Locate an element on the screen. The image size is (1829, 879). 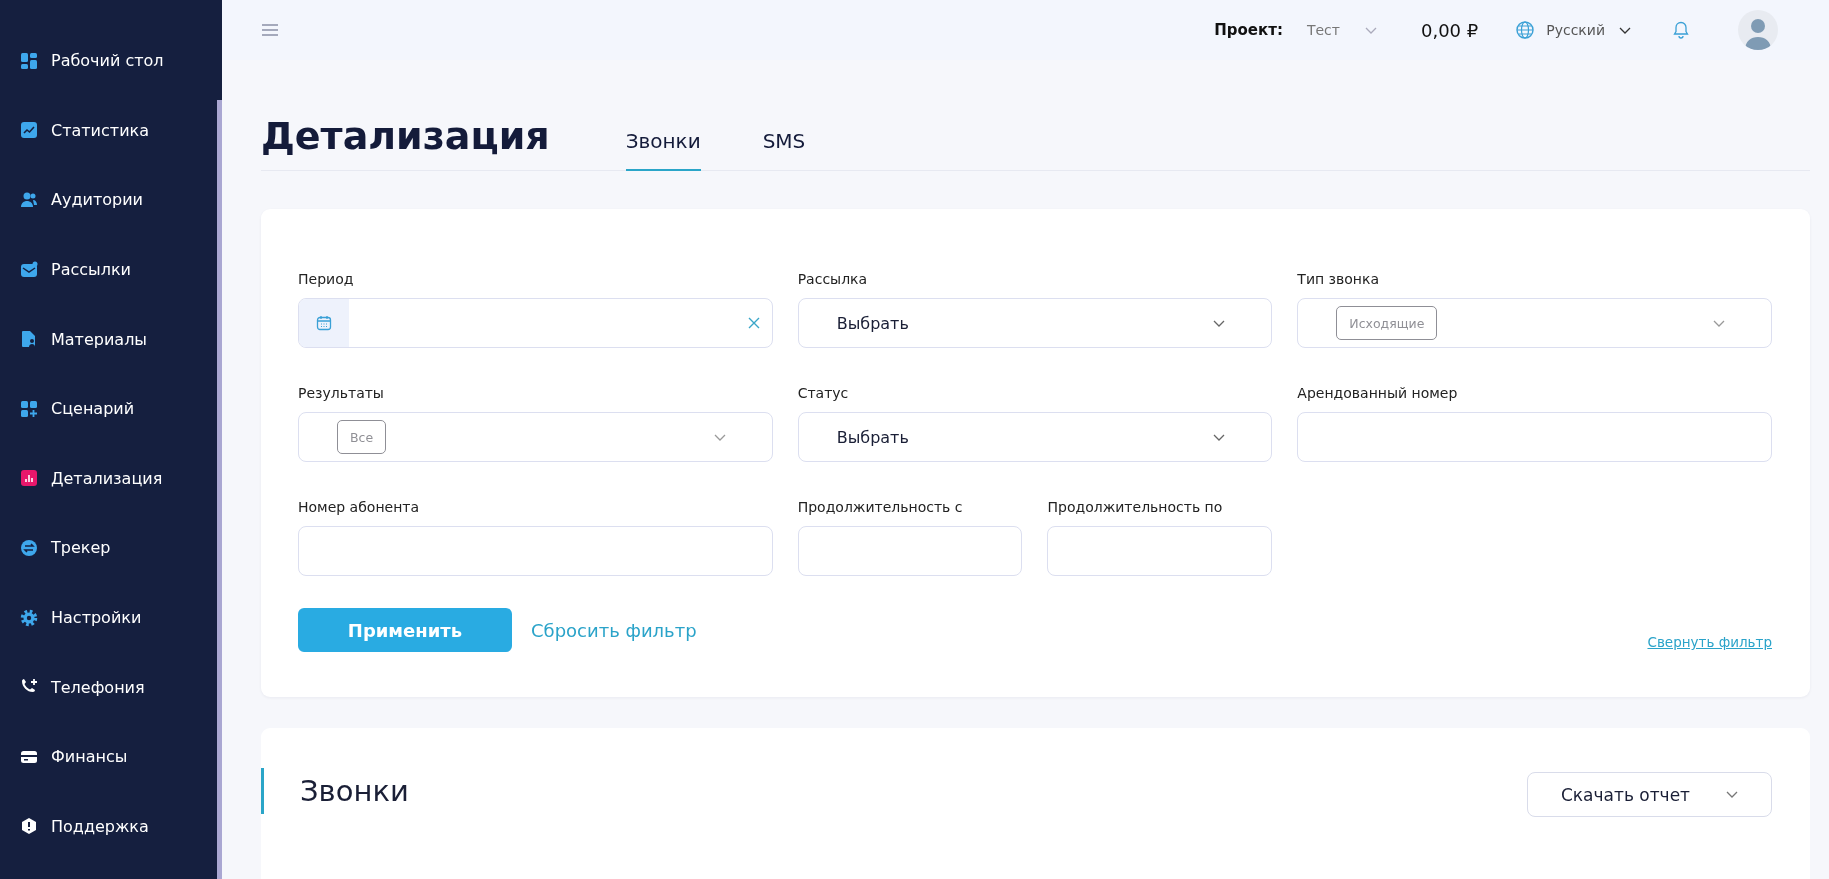
document-icon is located at coordinates (29, 339).